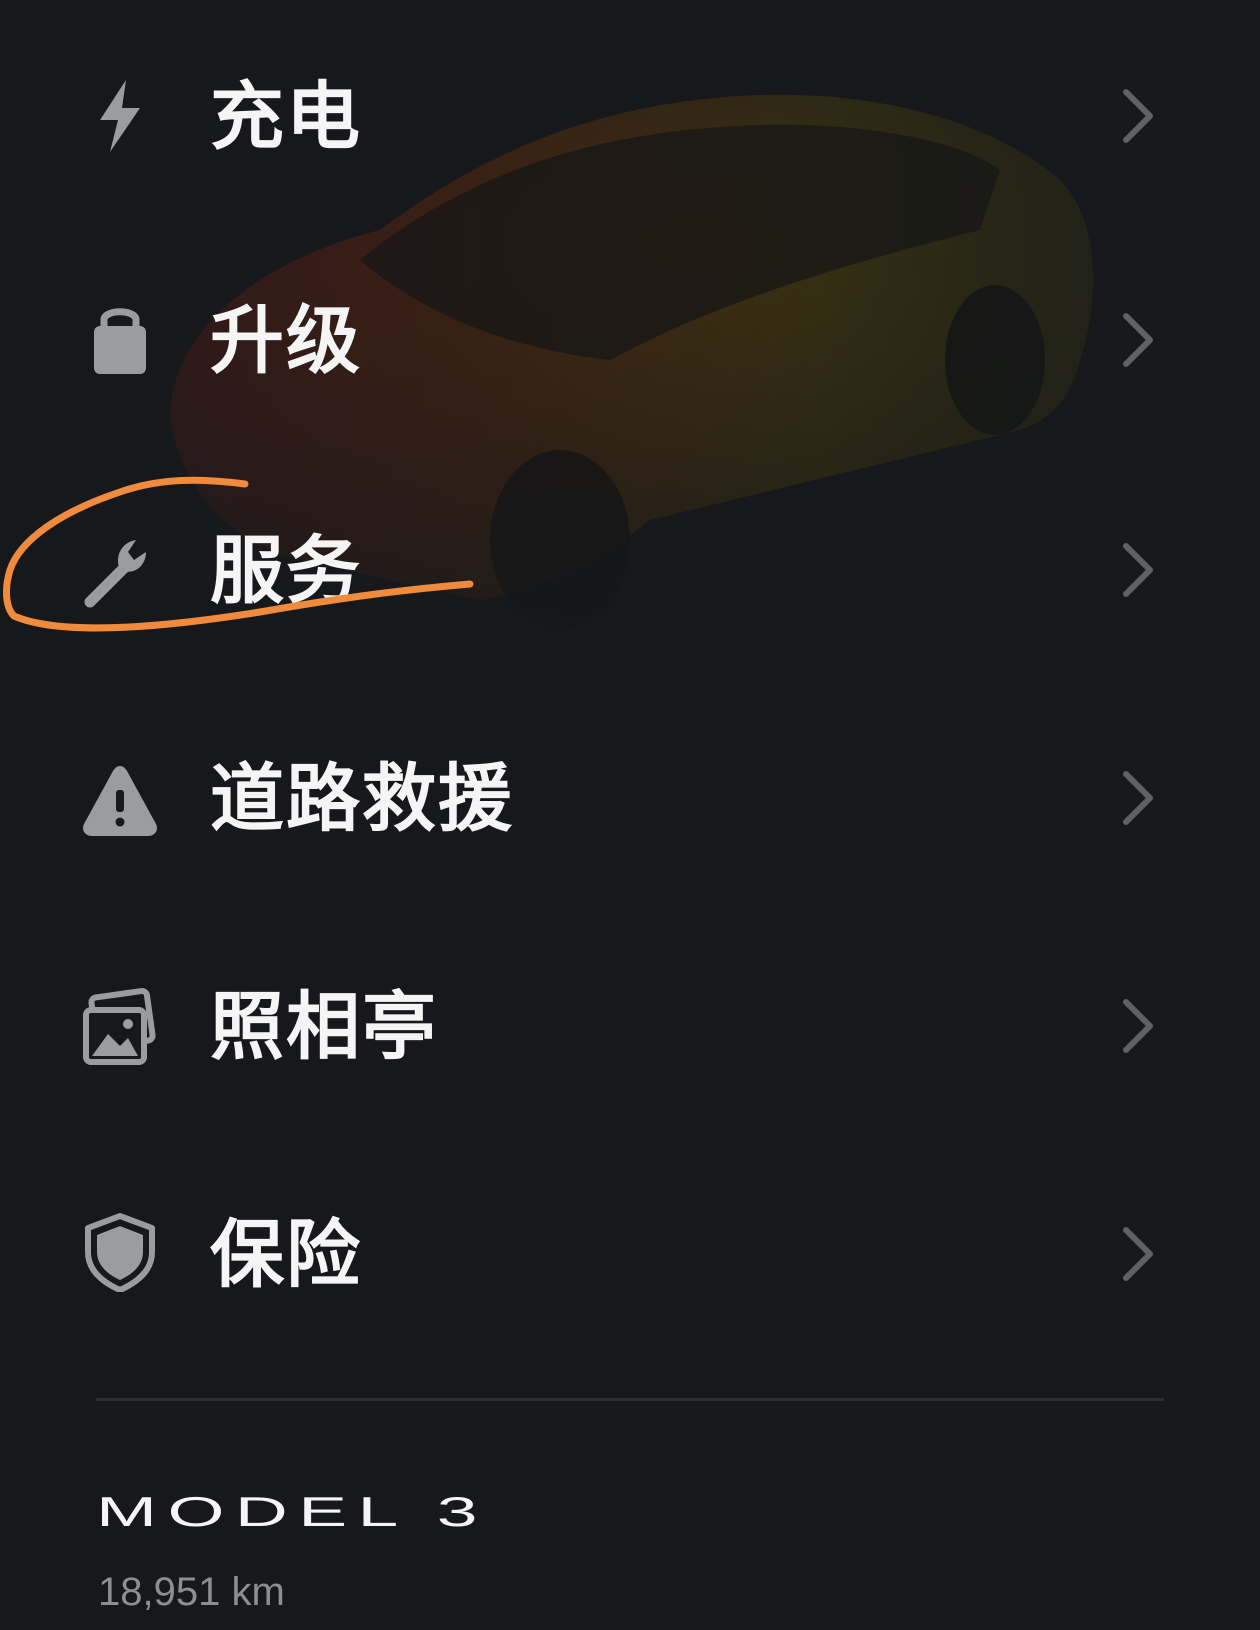  Describe the element at coordinates (286, 117) in the screenshot. I see `menu-label-charging: 充电` at that location.